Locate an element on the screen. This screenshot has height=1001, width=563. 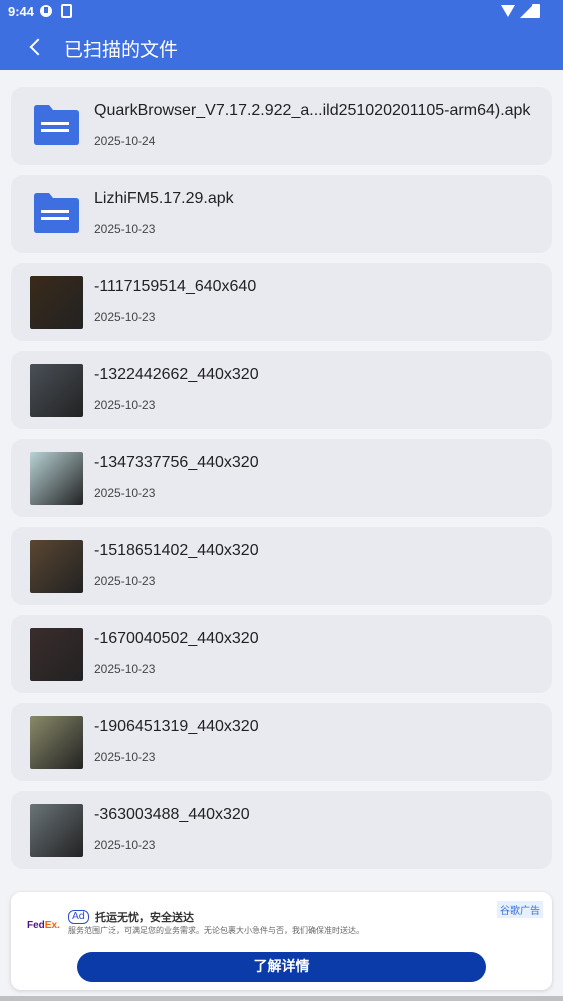
ad-badge: Ad is located at coordinates (79, 917).